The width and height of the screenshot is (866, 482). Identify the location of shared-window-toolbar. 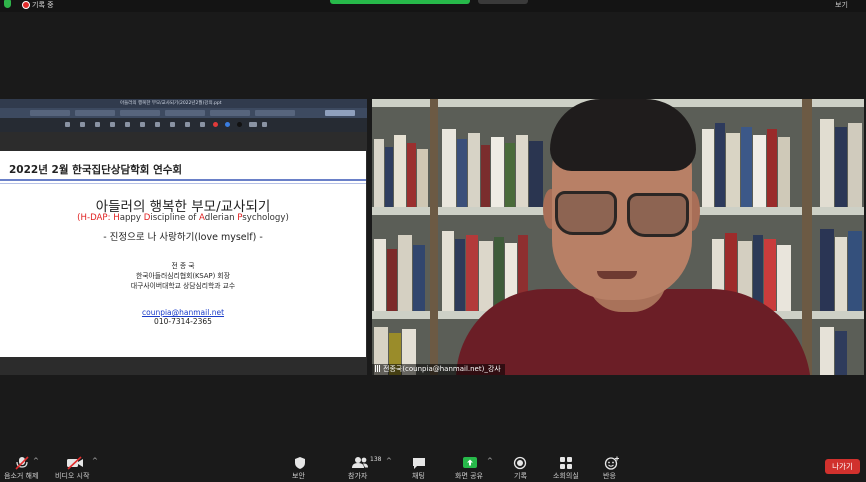
(183, 125).